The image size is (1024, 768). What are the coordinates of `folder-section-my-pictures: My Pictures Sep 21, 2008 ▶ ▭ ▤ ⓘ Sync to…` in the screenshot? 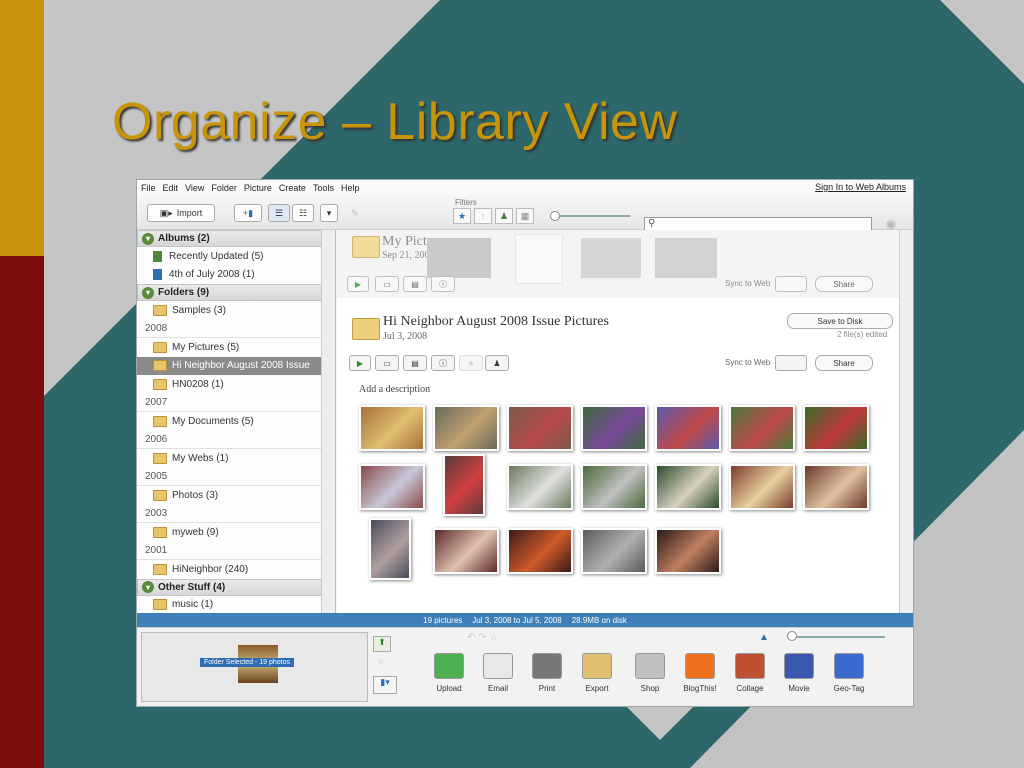 It's located at (618, 264).